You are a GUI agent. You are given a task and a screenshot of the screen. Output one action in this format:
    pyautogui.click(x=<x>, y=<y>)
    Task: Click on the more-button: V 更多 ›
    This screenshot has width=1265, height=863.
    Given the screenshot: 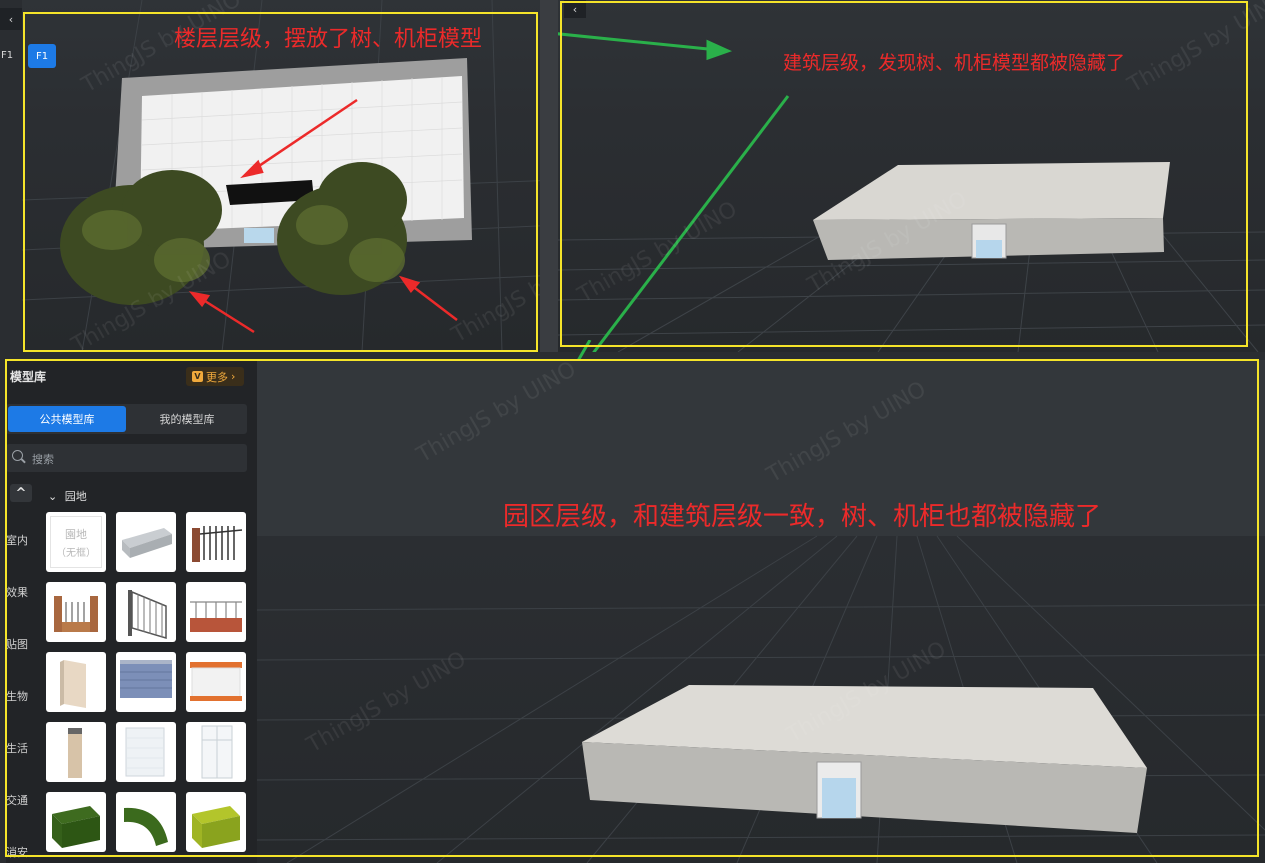 What is the action you would take?
    pyautogui.click(x=215, y=376)
    